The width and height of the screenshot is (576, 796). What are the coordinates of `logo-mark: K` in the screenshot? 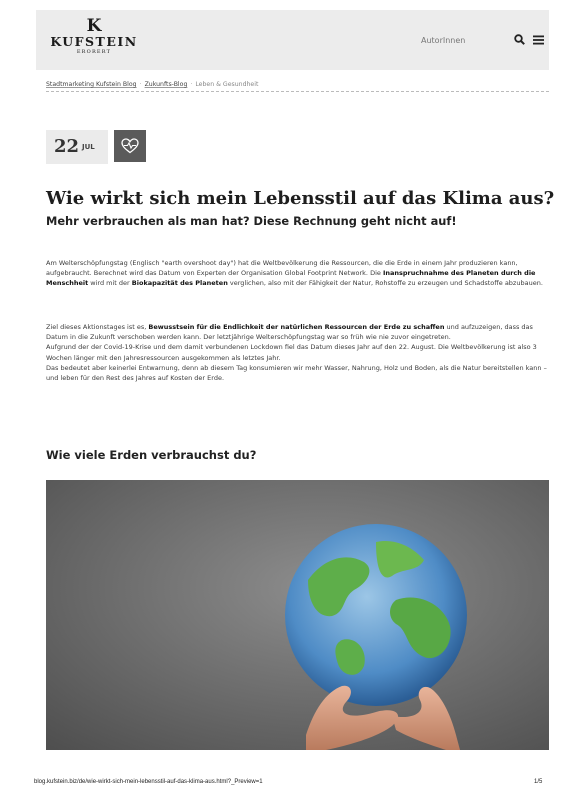 It's located at (94, 26).